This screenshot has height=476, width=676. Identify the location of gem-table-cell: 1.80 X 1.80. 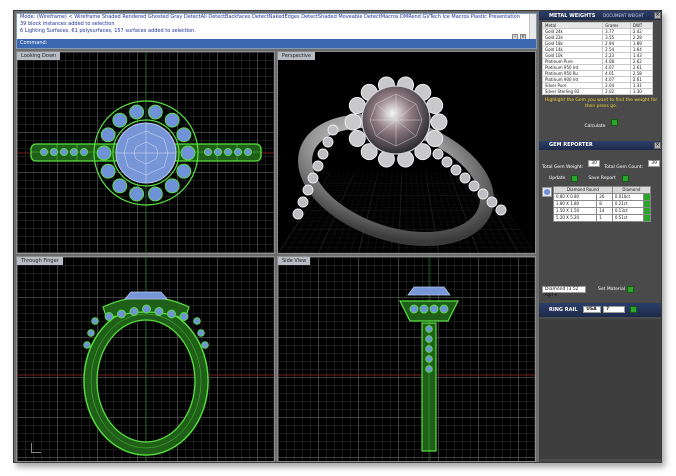
(575, 204).